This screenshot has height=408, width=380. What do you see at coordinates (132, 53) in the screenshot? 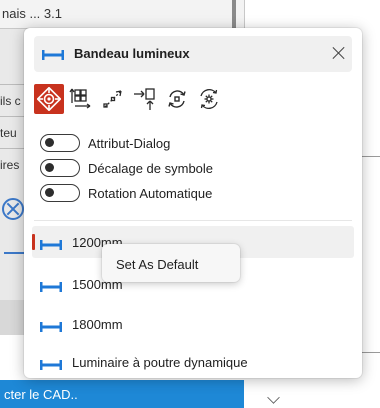
I see `popup-title: Bandeau lumineux` at bounding box center [132, 53].